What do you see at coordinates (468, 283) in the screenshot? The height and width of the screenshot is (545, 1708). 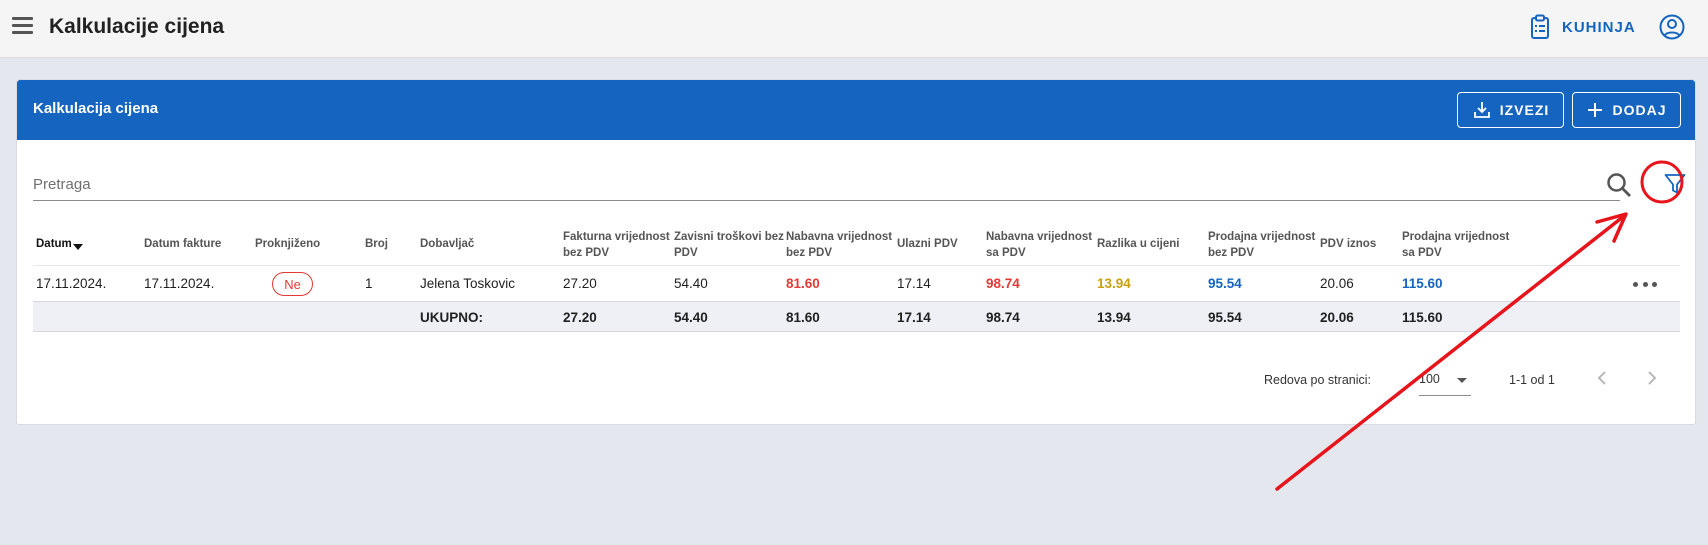 I see `cell-dobavljac: Jelena Toskovic` at bounding box center [468, 283].